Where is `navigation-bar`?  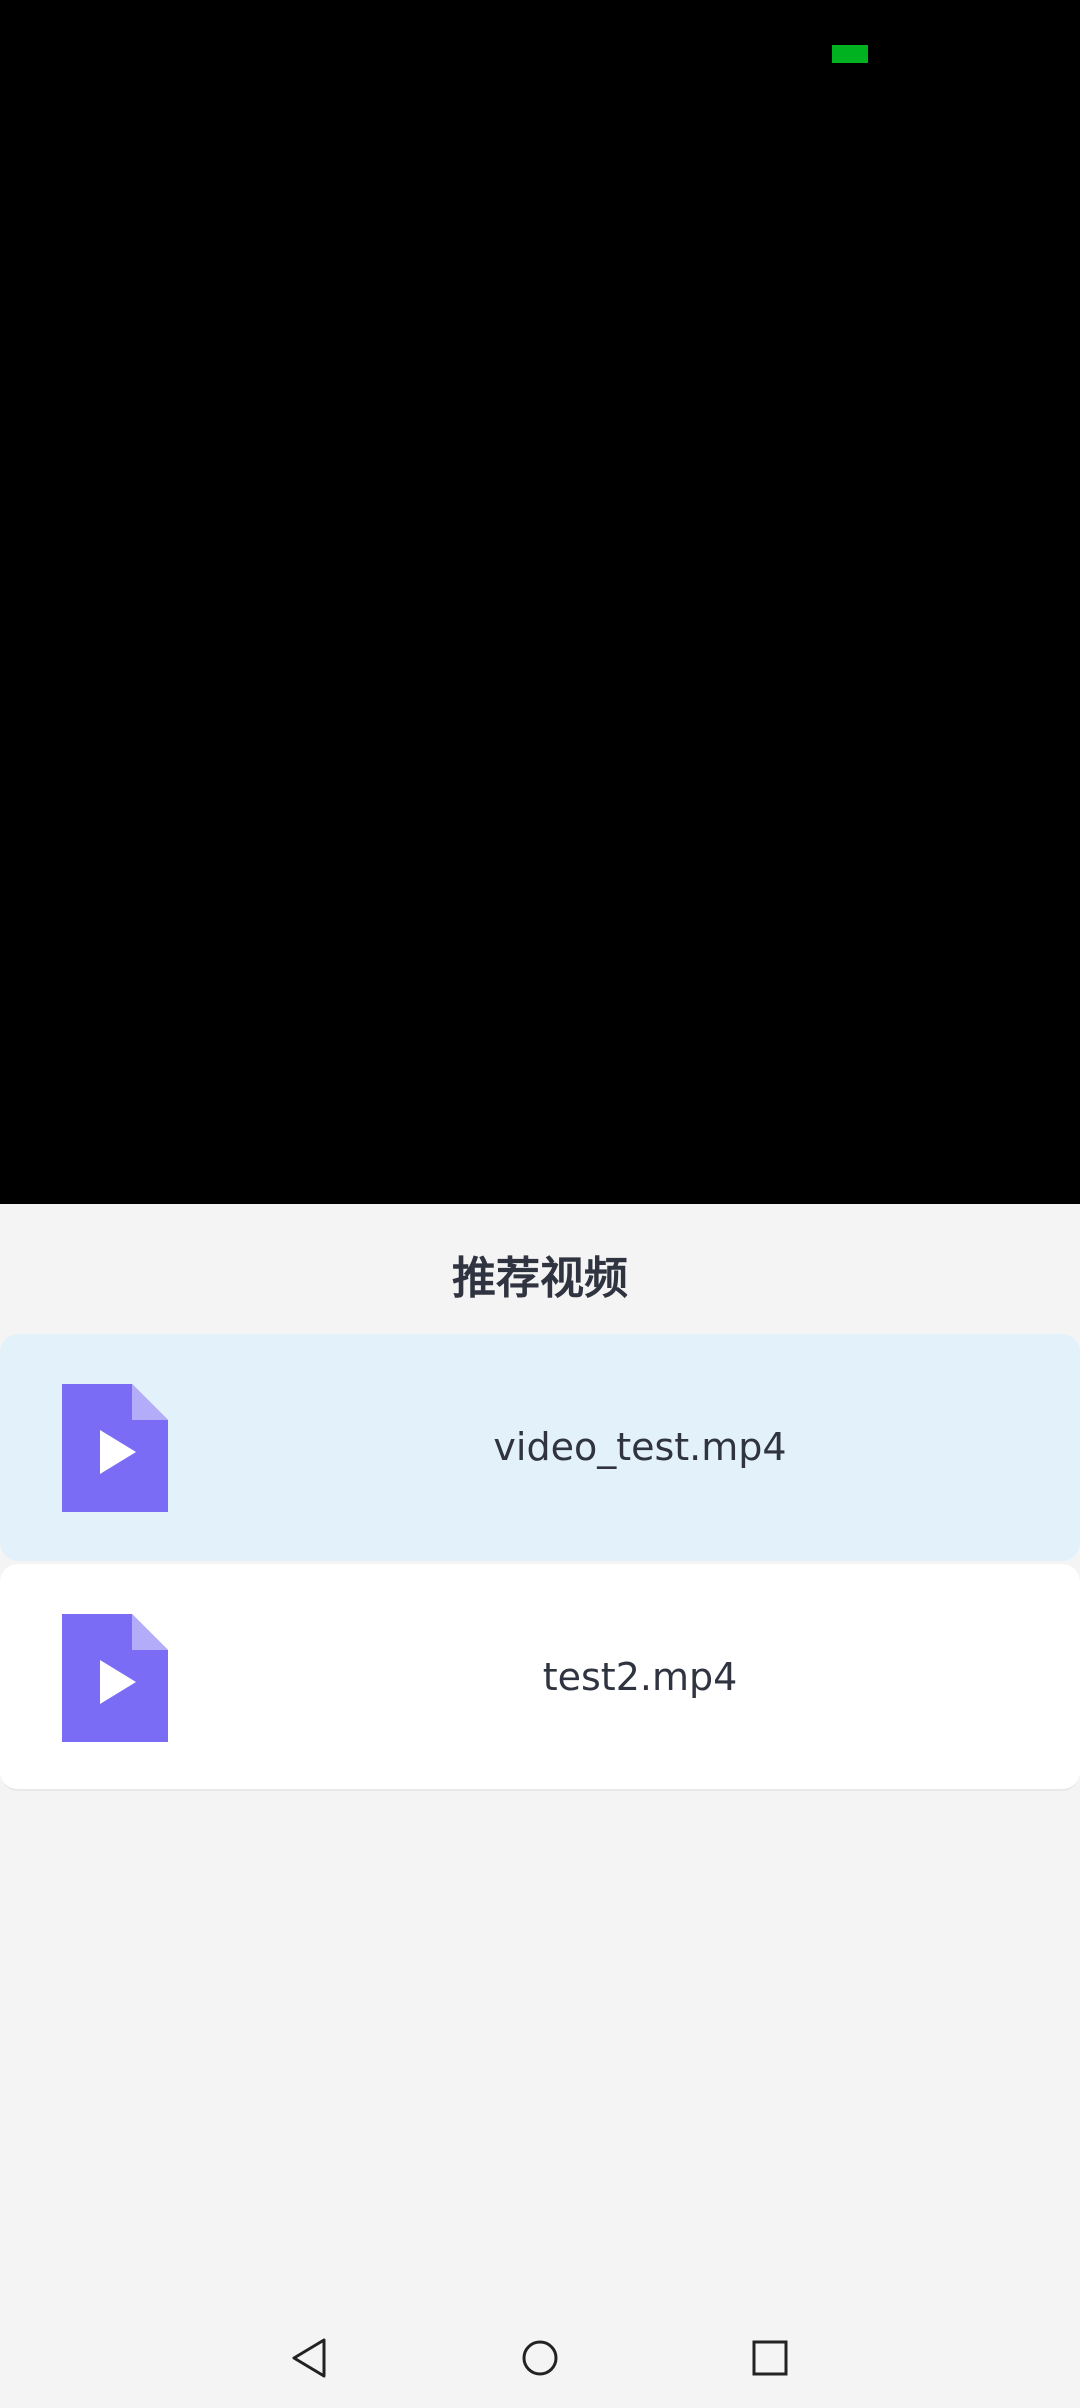
navigation-bar is located at coordinates (540, 2359).